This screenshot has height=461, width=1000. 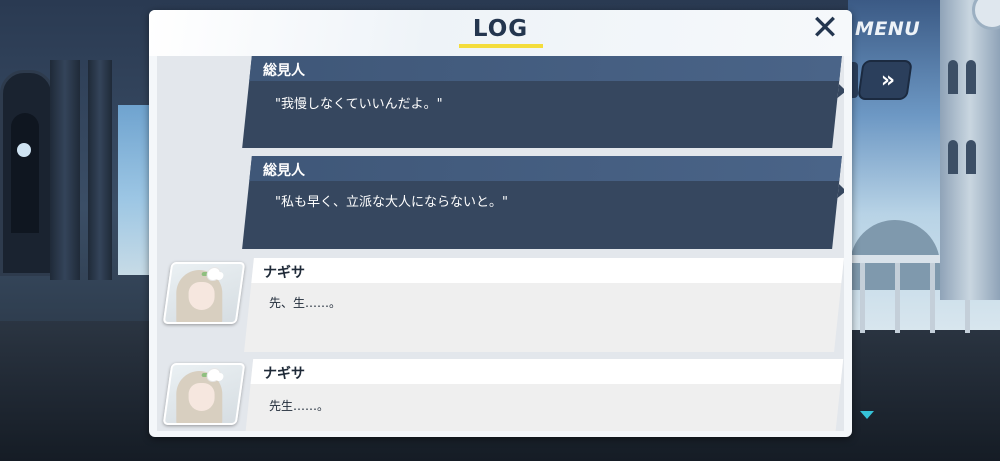 I want to click on title-underline, so click(x=501, y=46).